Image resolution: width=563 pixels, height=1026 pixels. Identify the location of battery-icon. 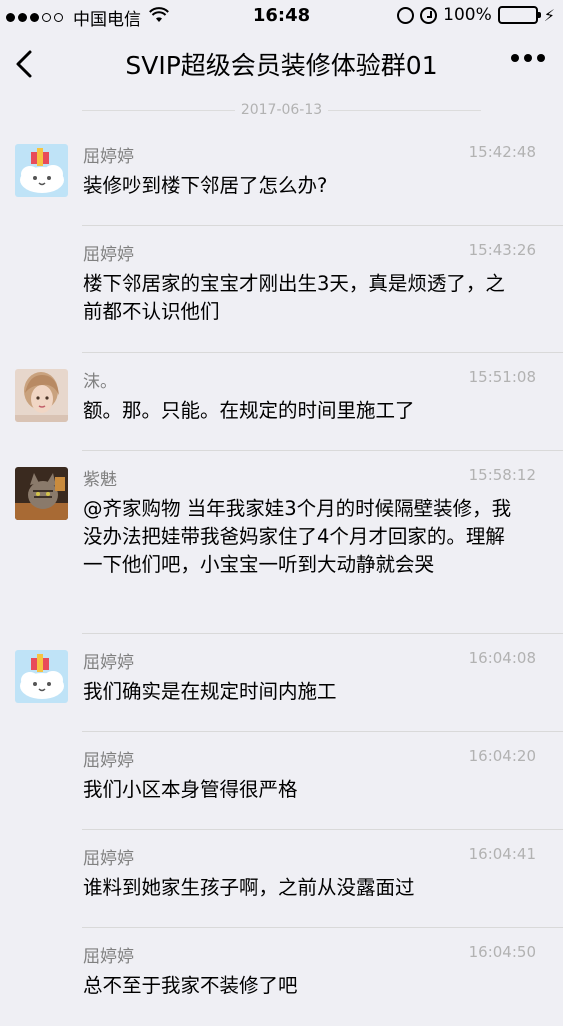
(519, 15).